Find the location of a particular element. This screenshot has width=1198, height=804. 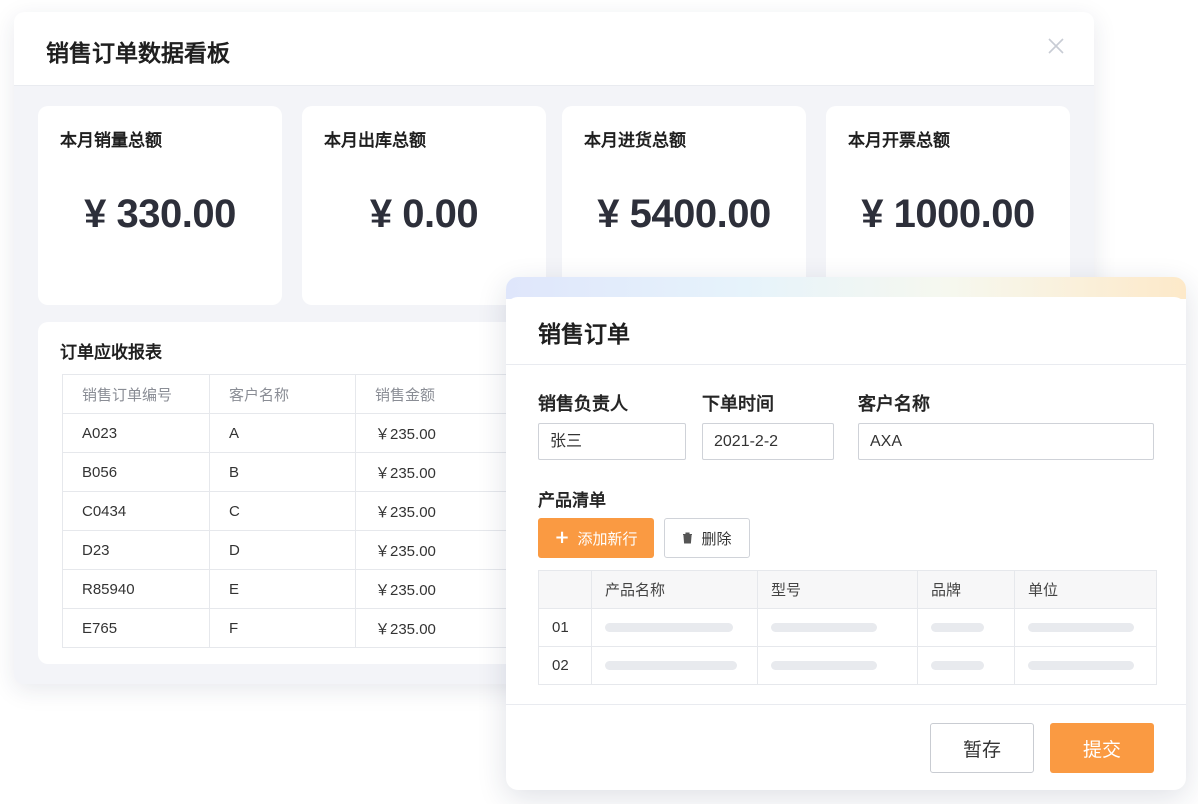

submit-button: 提交 is located at coordinates (1102, 748).